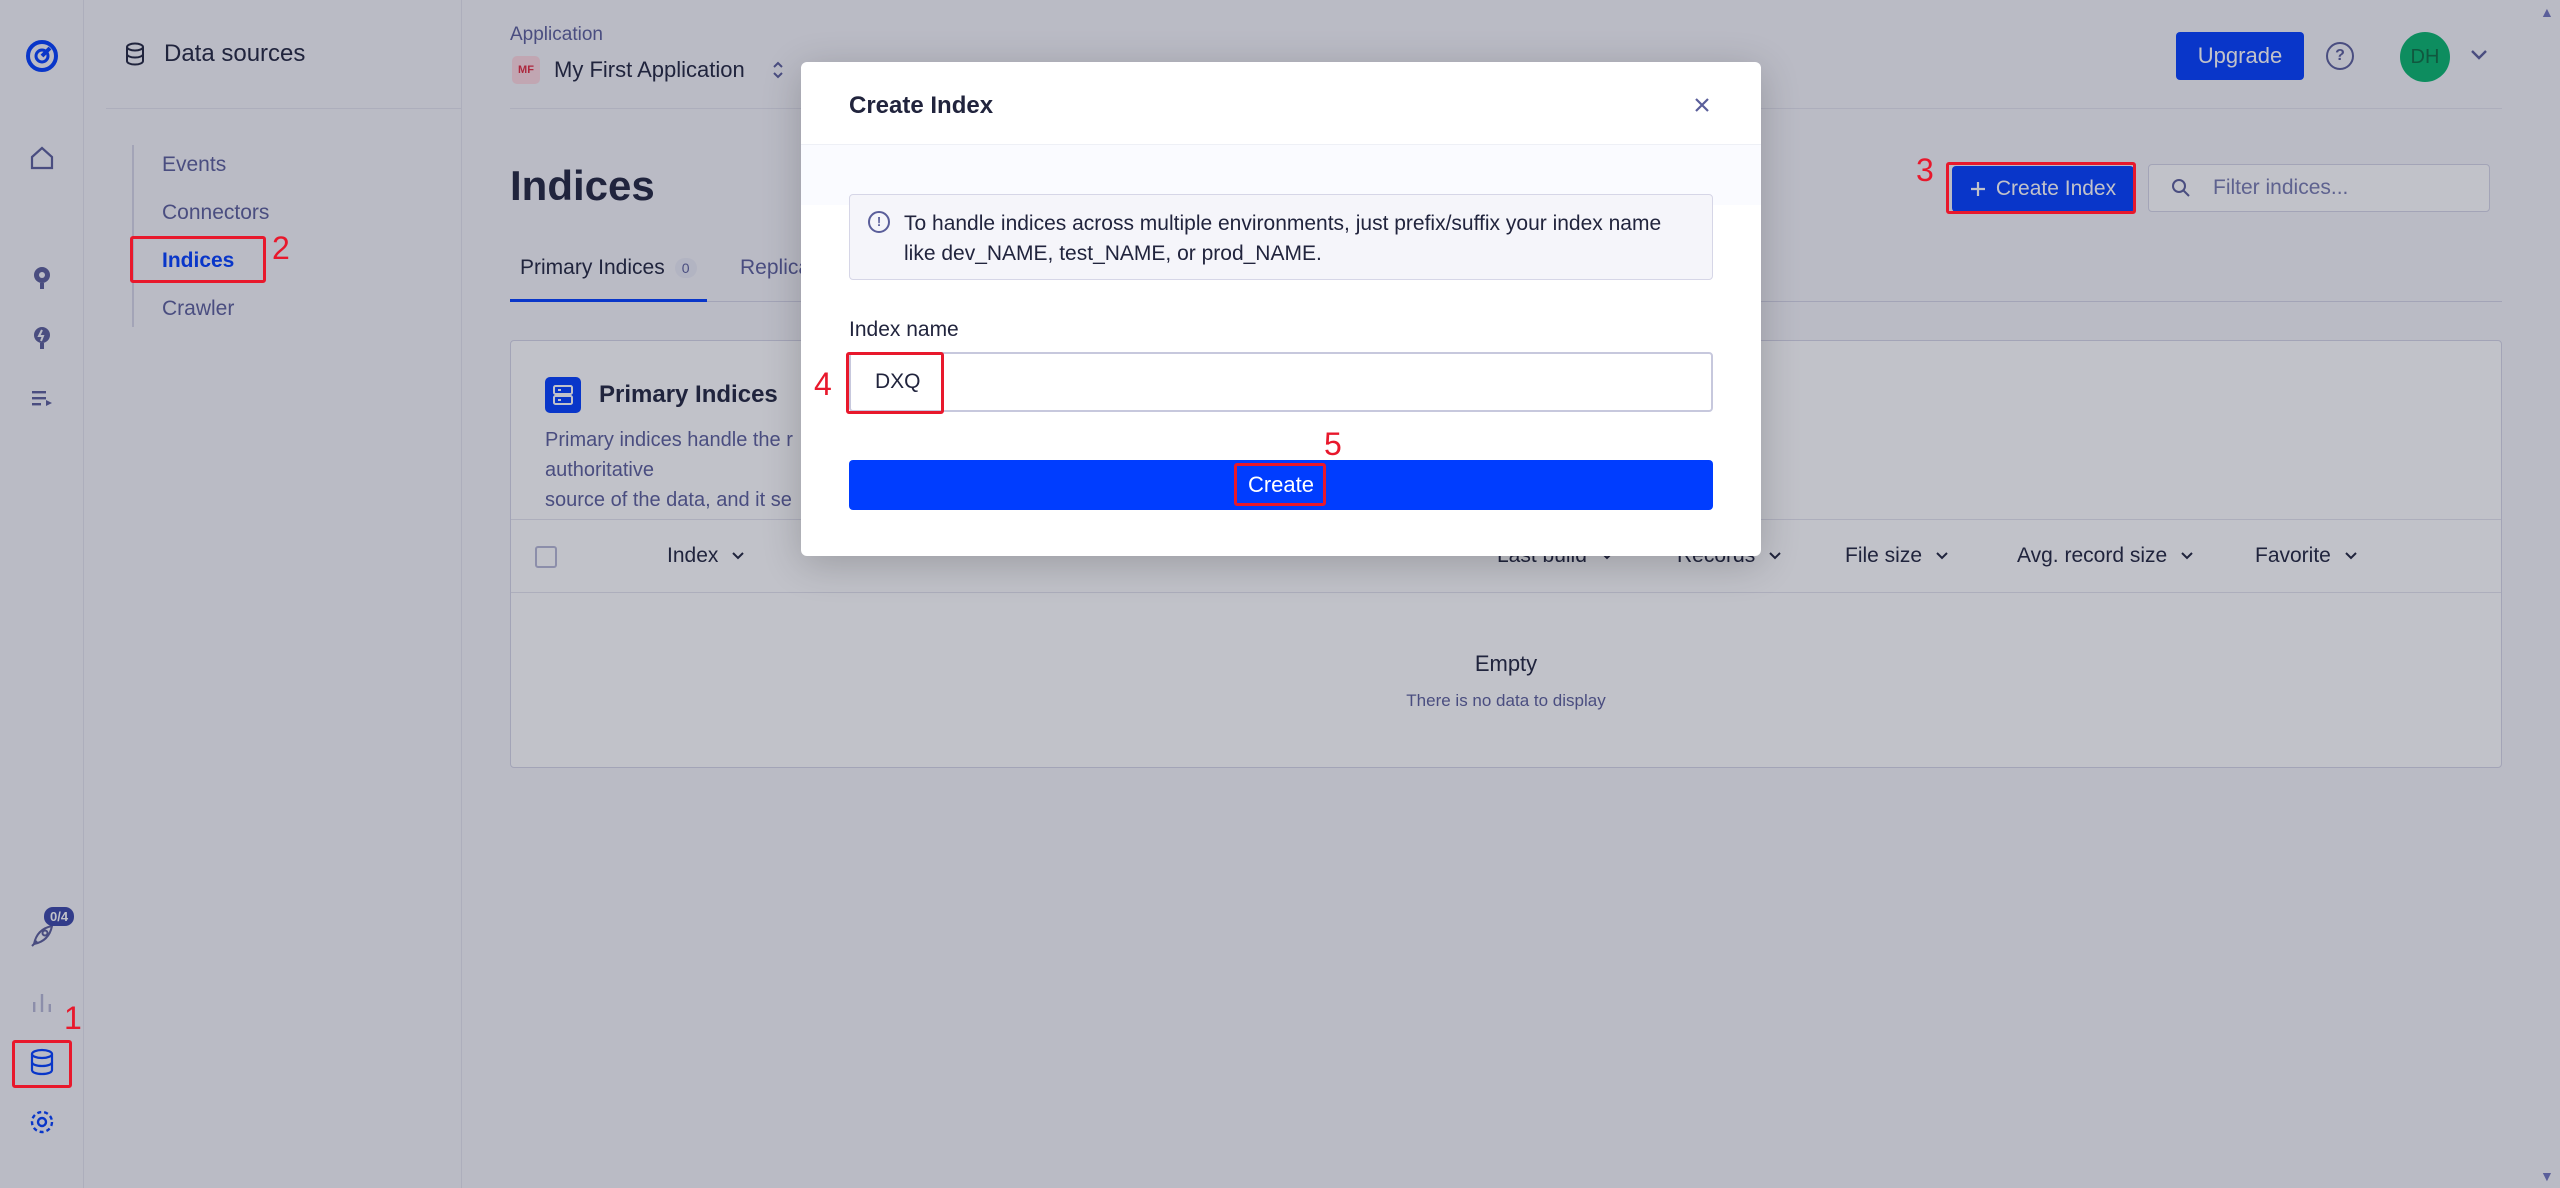  Describe the element at coordinates (1281, 382) in the screenshot. I see `index-name-input` at that location.